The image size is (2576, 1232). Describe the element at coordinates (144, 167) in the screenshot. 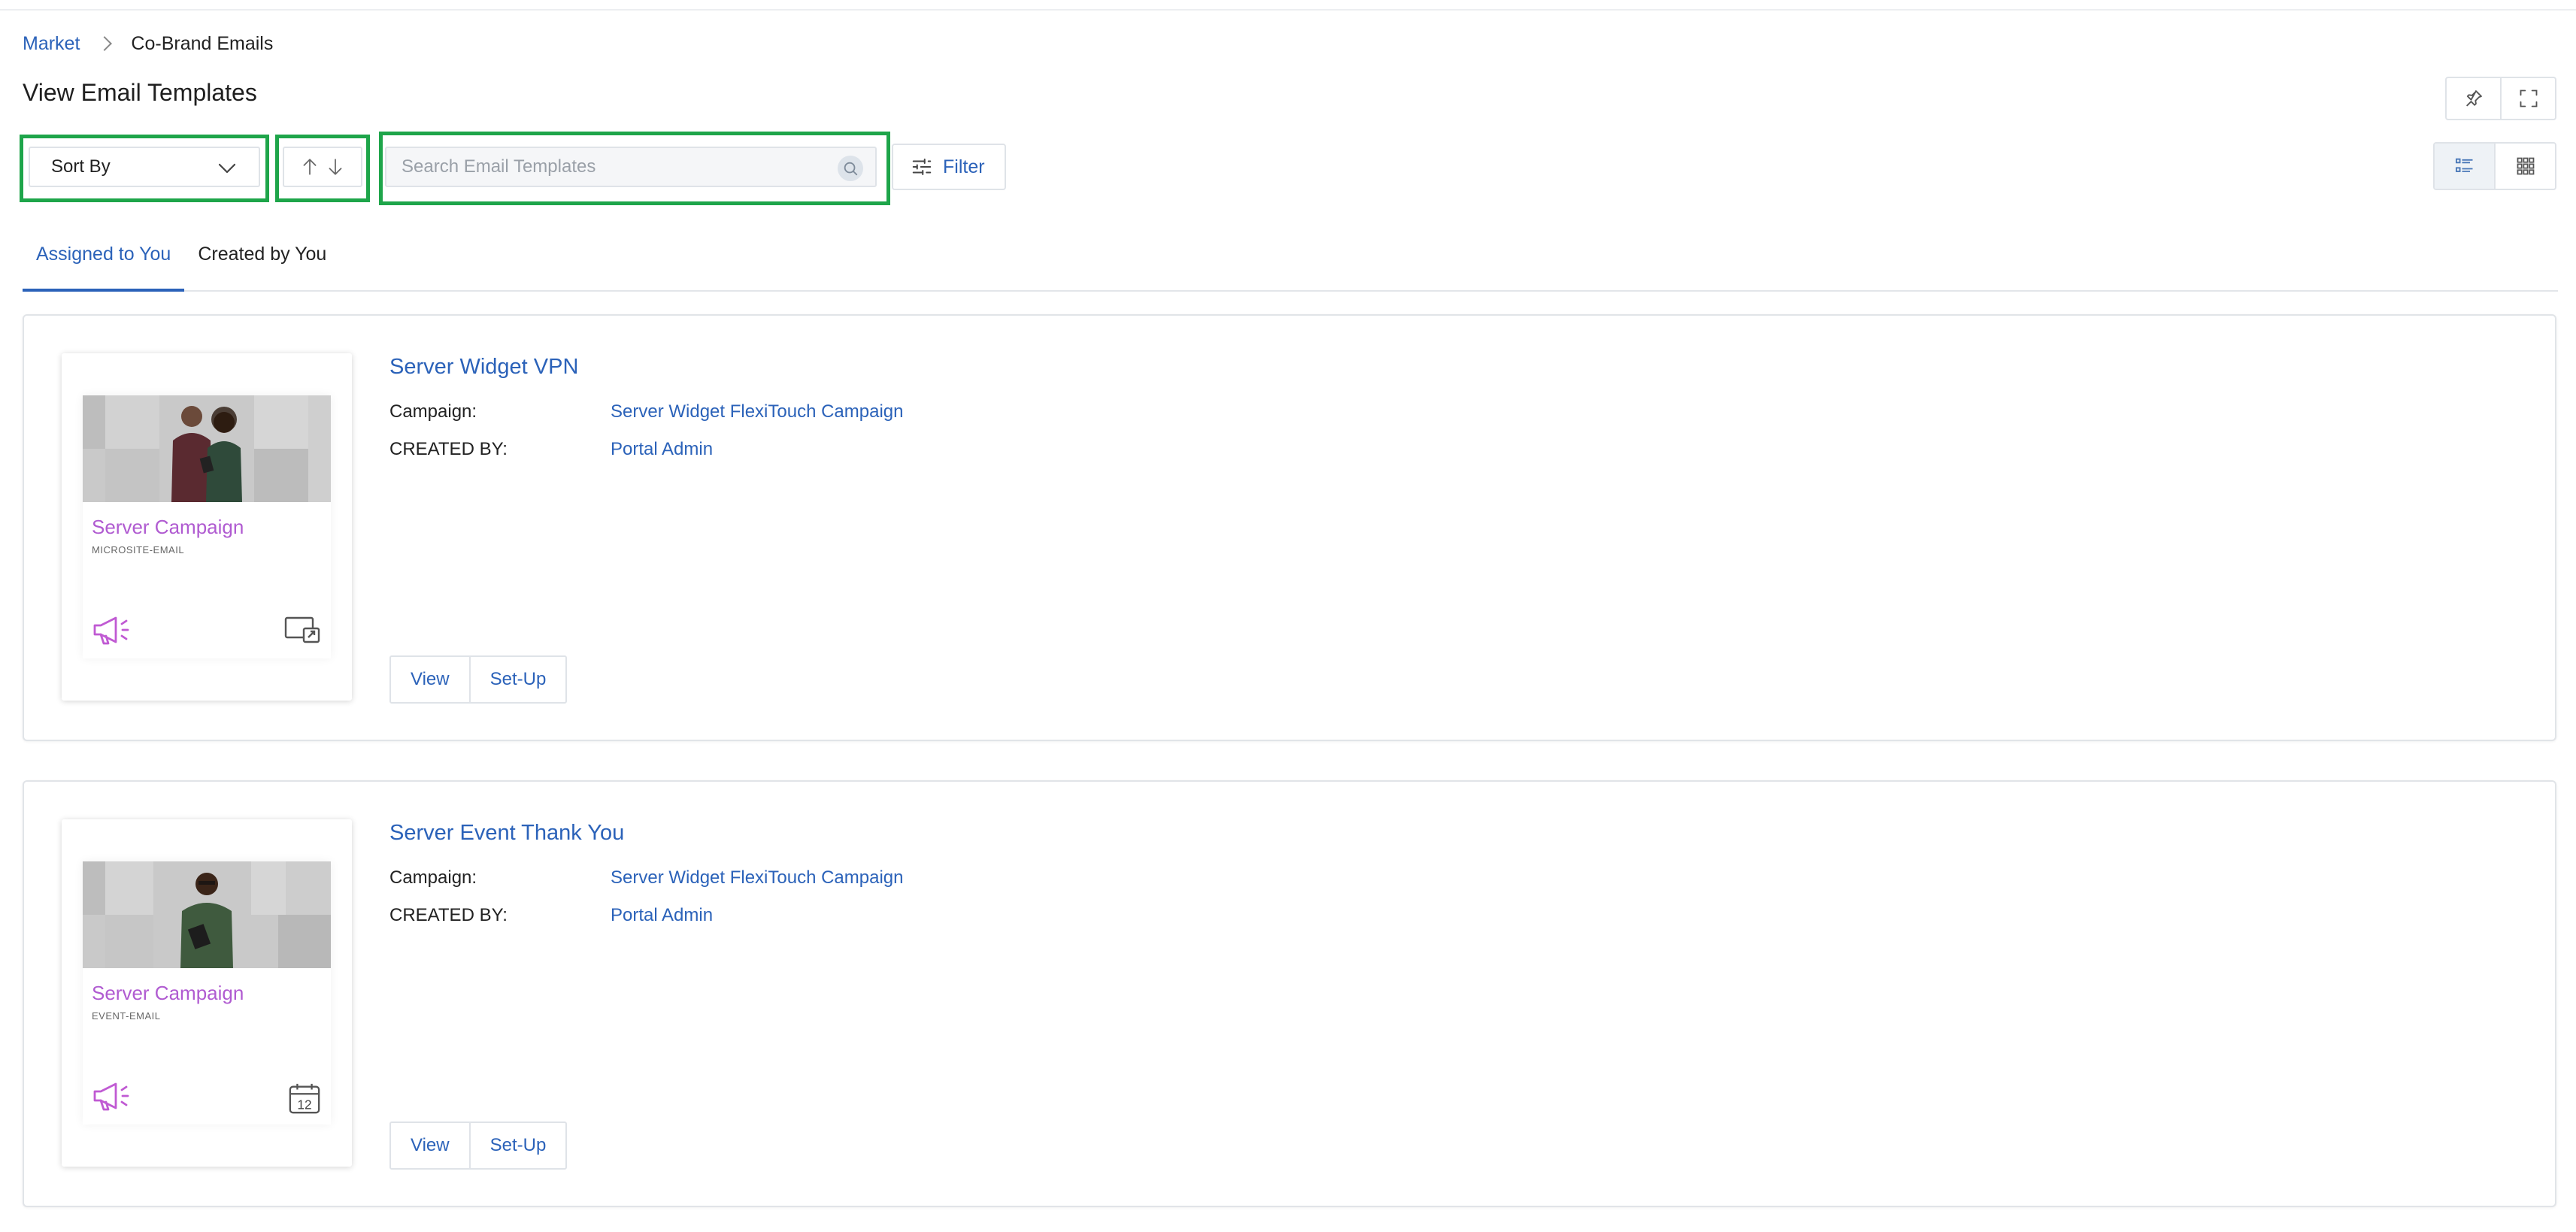

I see `sort-by-select: Sort By` at that location.